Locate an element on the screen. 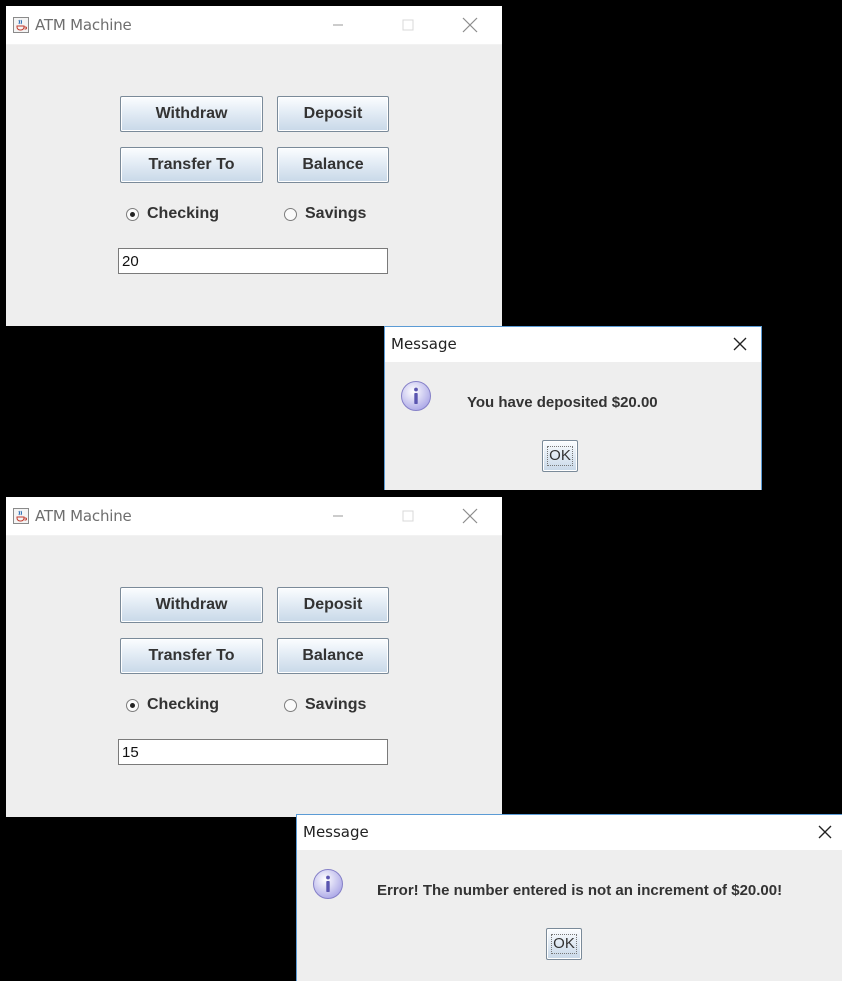 This screenshot has width=842, height=981. dialog-message: You have deposited $20.00 is located at coordinates (562, 402).